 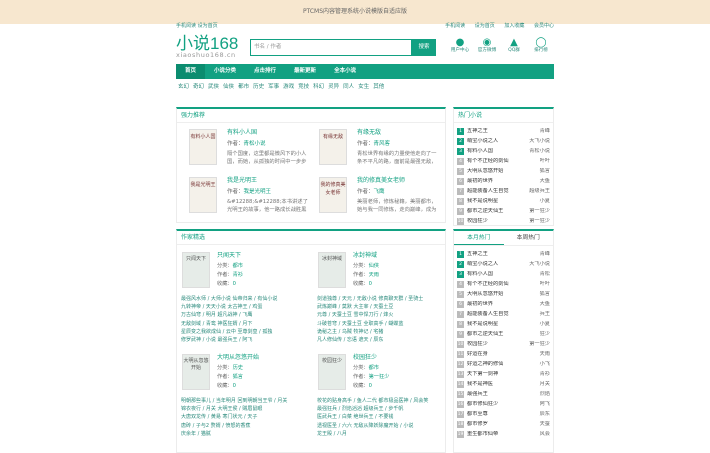 I want to click on tab-weekly: 本周热门, so click(x=529, y=238).